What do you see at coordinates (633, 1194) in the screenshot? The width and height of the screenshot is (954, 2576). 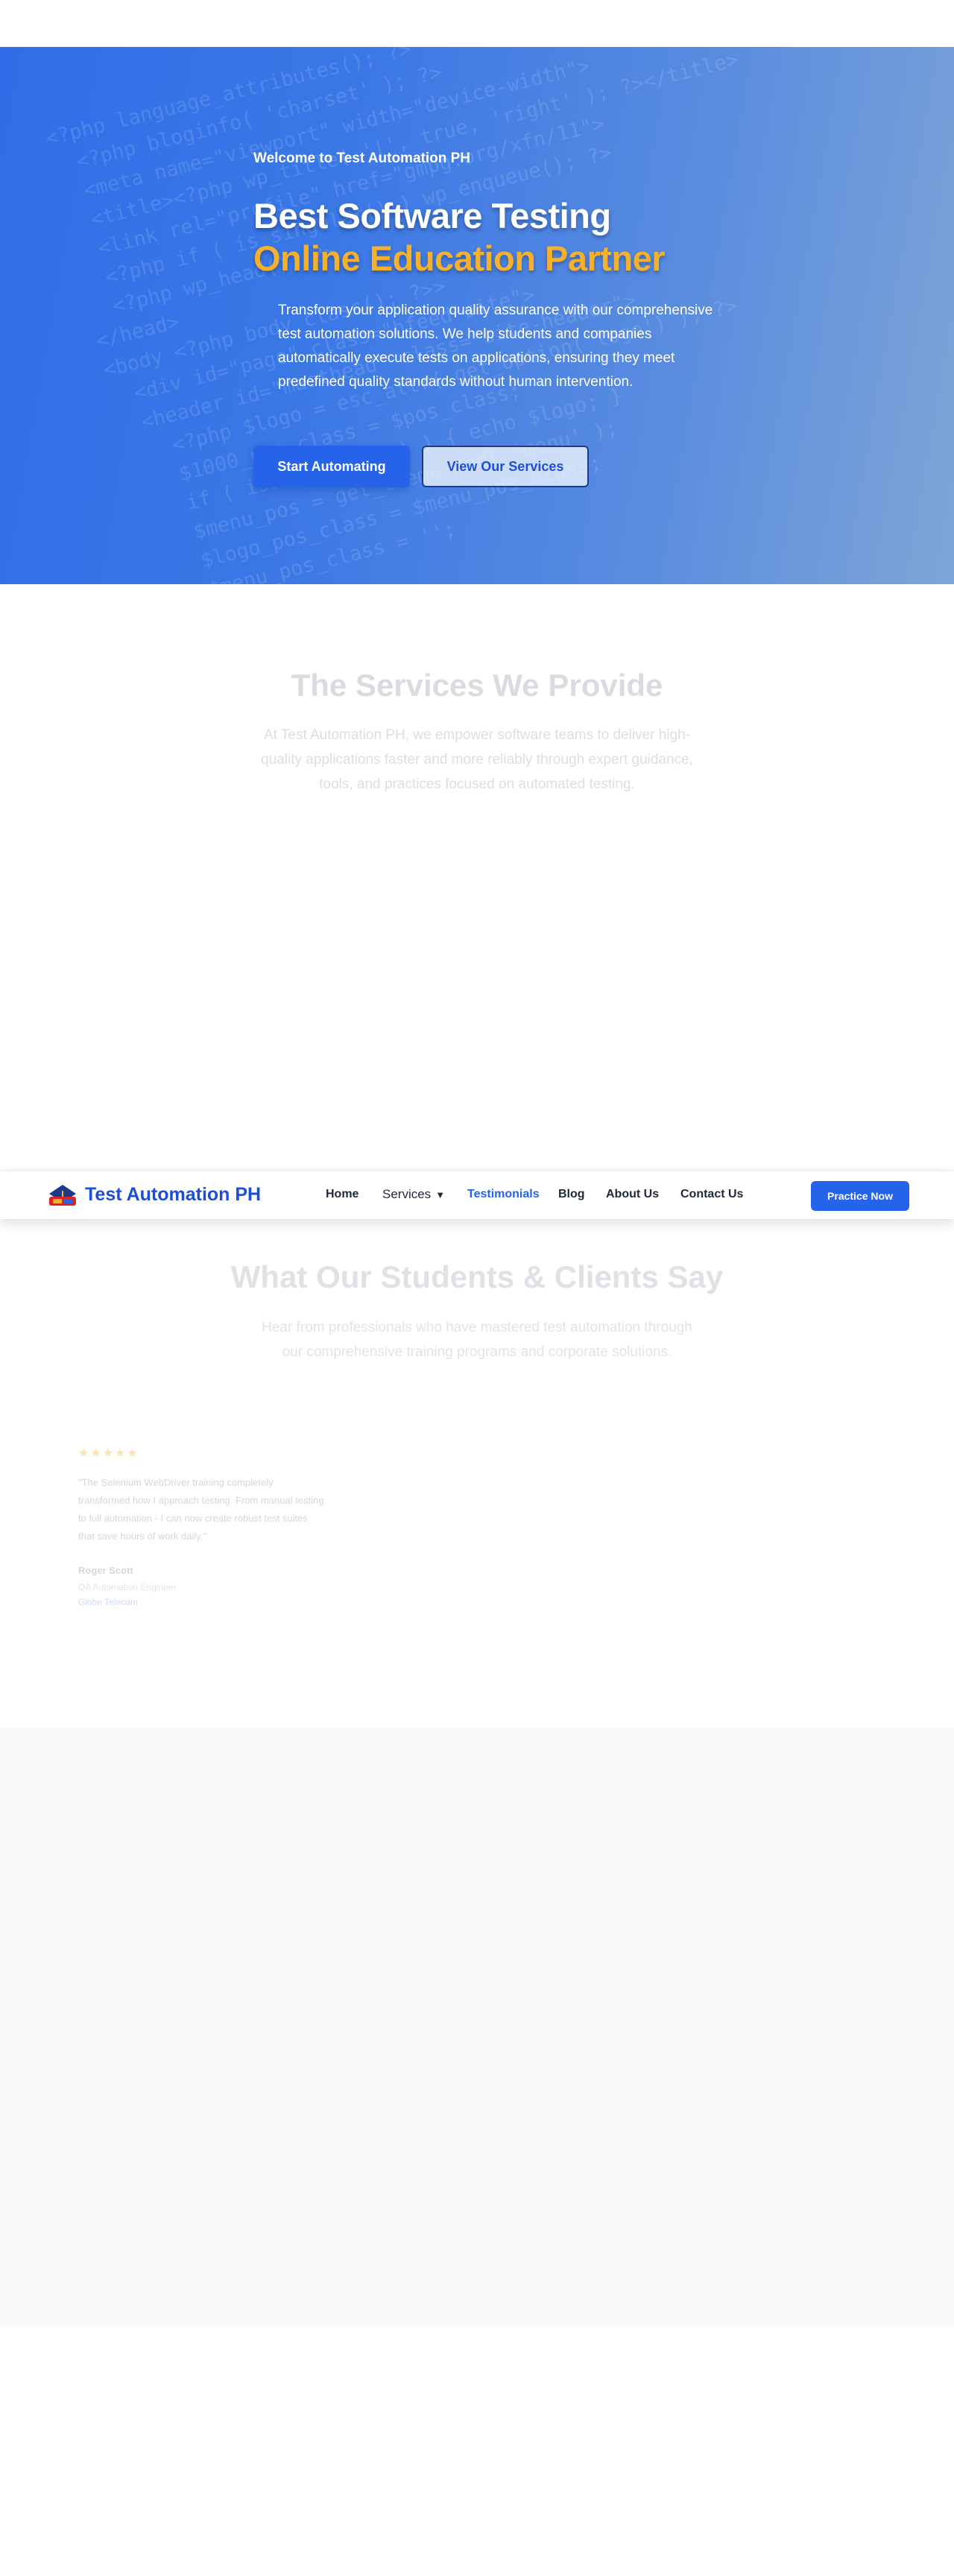 I see `nav-about-us: About Us` at bounding box center [633, 1194].